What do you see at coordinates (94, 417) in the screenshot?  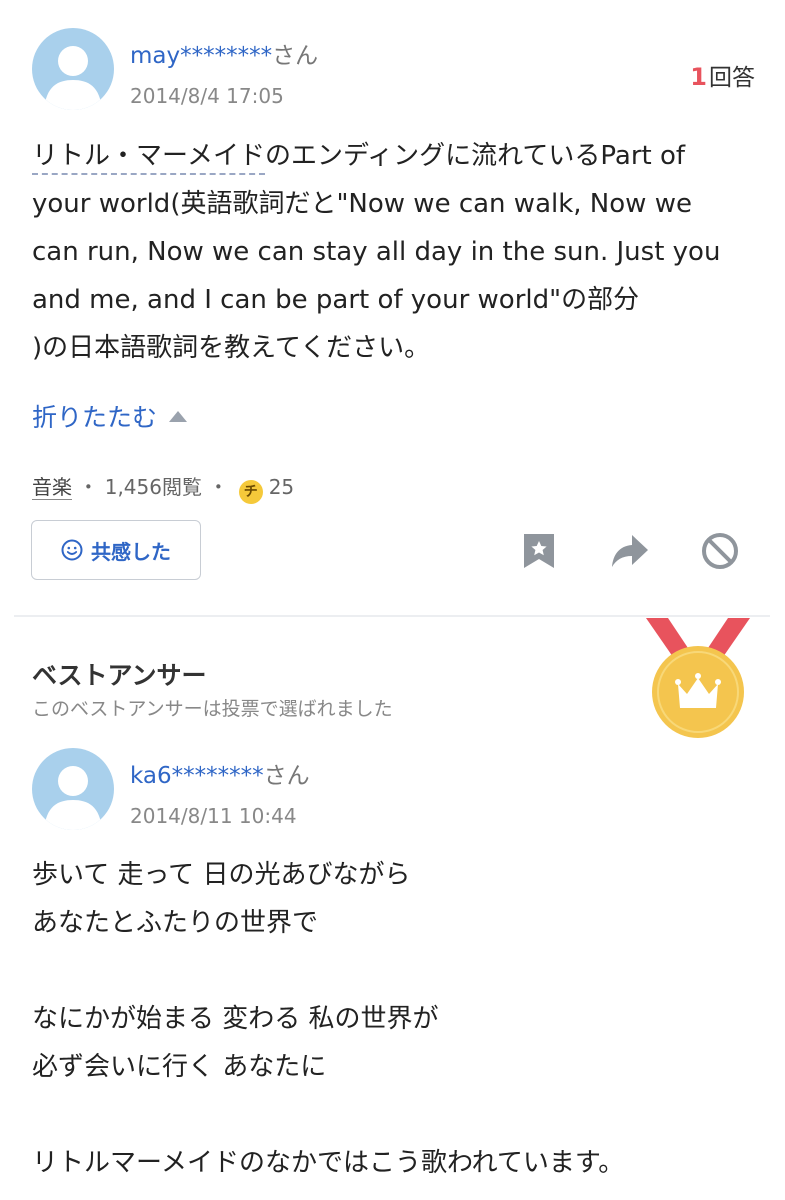 I see `collapse-label: 折りたたむ` at bounding box center [94, 417].